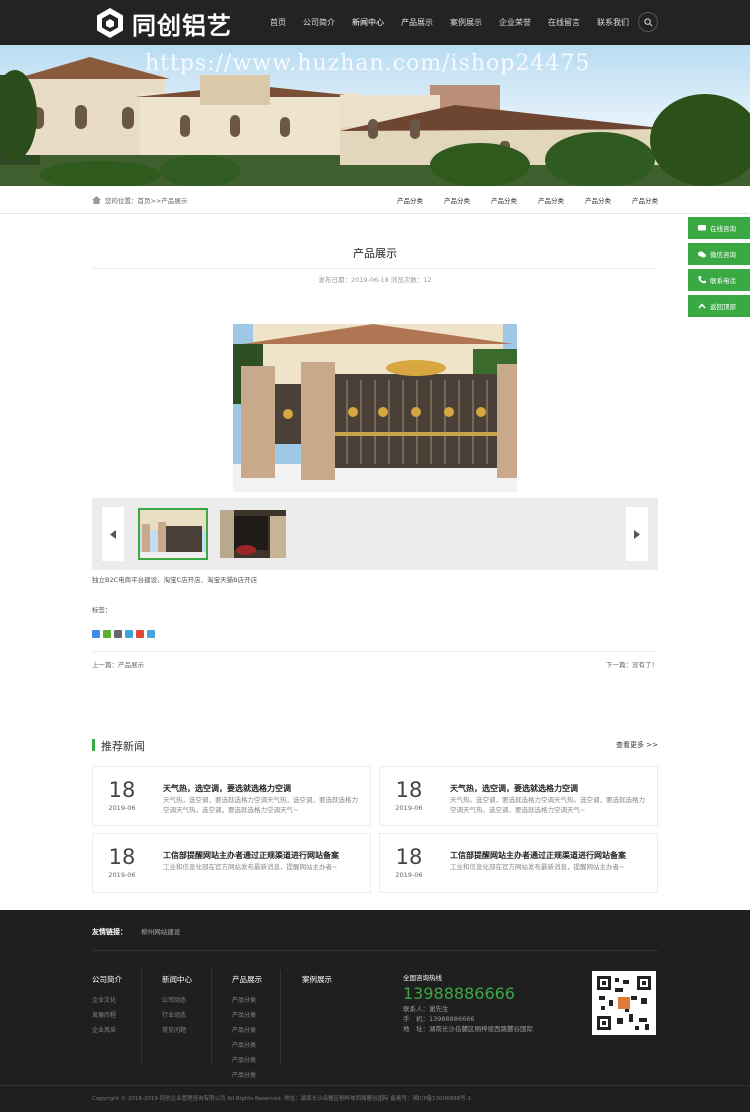 Image resolution: width=750 pixels, height=1112 pixels. I want to click on search-button, so click(648, 22).